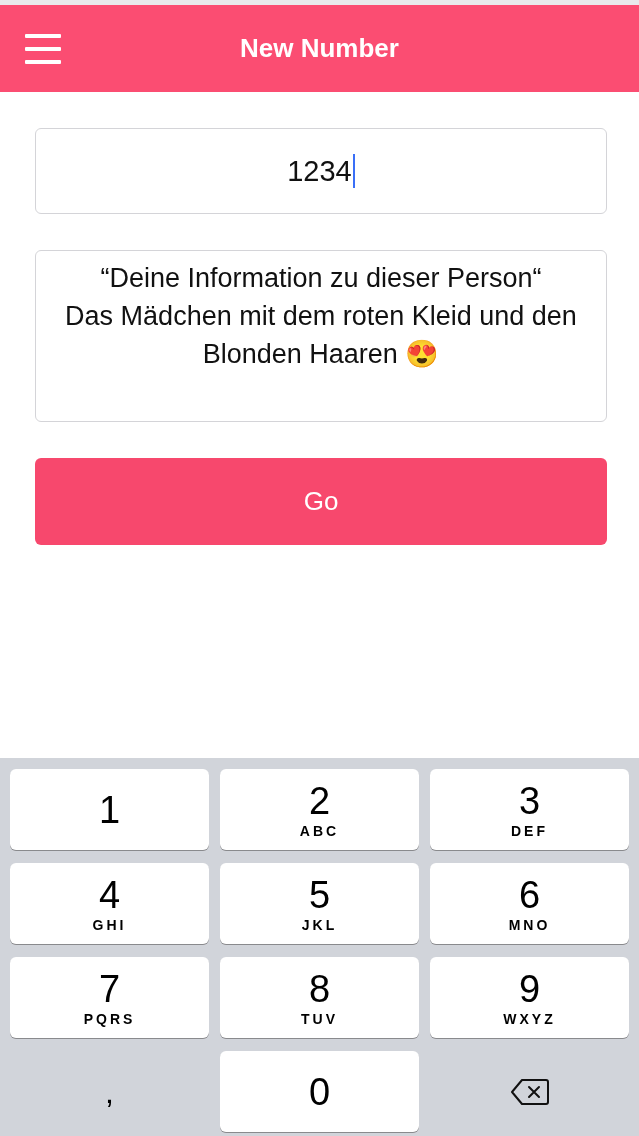 The height and width of the screenshot is (1136, 639). I want to click on keypad-key: 0, so click(319, 1091).